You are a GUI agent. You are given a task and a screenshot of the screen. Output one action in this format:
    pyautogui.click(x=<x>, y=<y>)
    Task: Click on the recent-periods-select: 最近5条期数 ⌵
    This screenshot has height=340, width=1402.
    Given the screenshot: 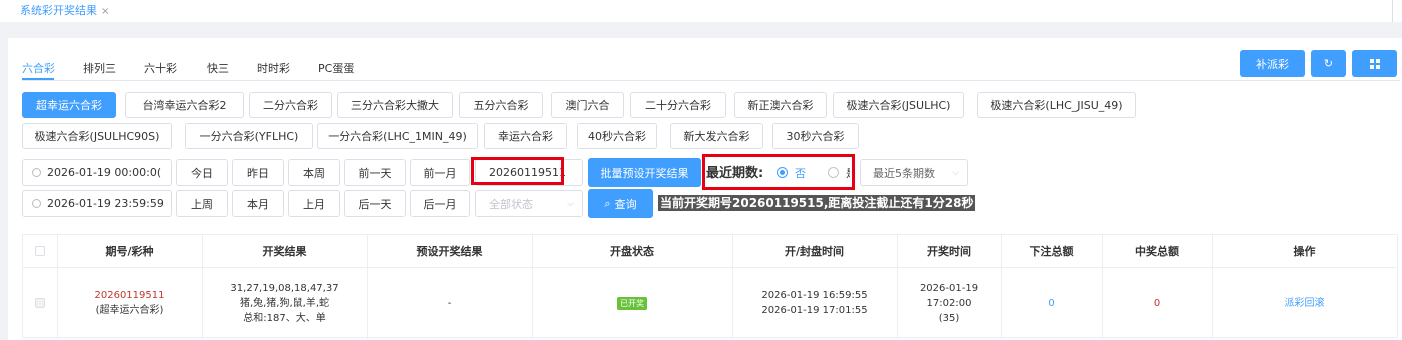 What is the action you would take?
    pyautogui.click(x=914, y=172)
    